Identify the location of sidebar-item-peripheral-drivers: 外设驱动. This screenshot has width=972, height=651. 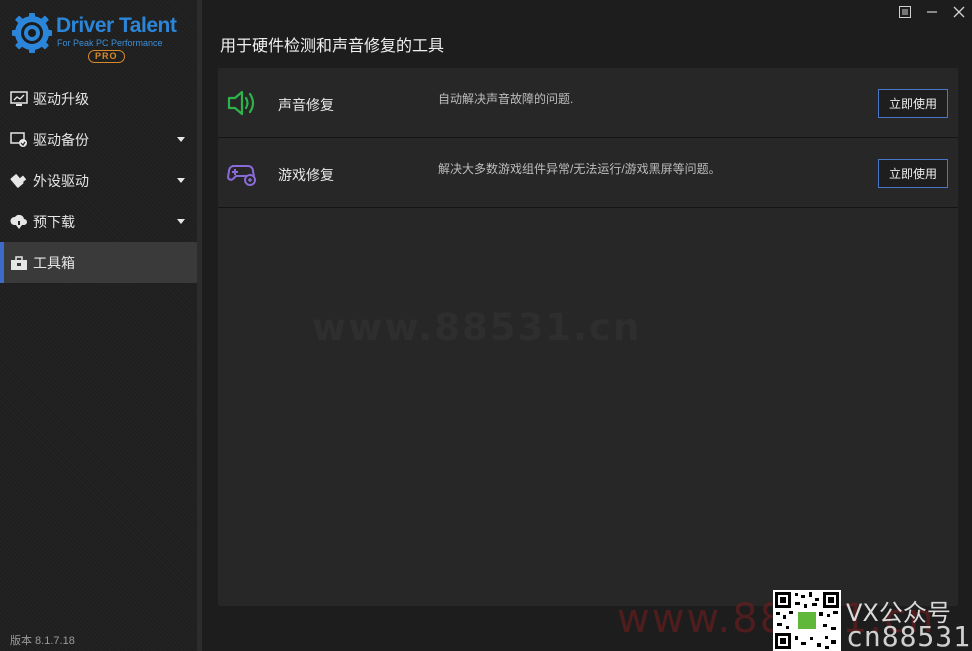
(98, 180).